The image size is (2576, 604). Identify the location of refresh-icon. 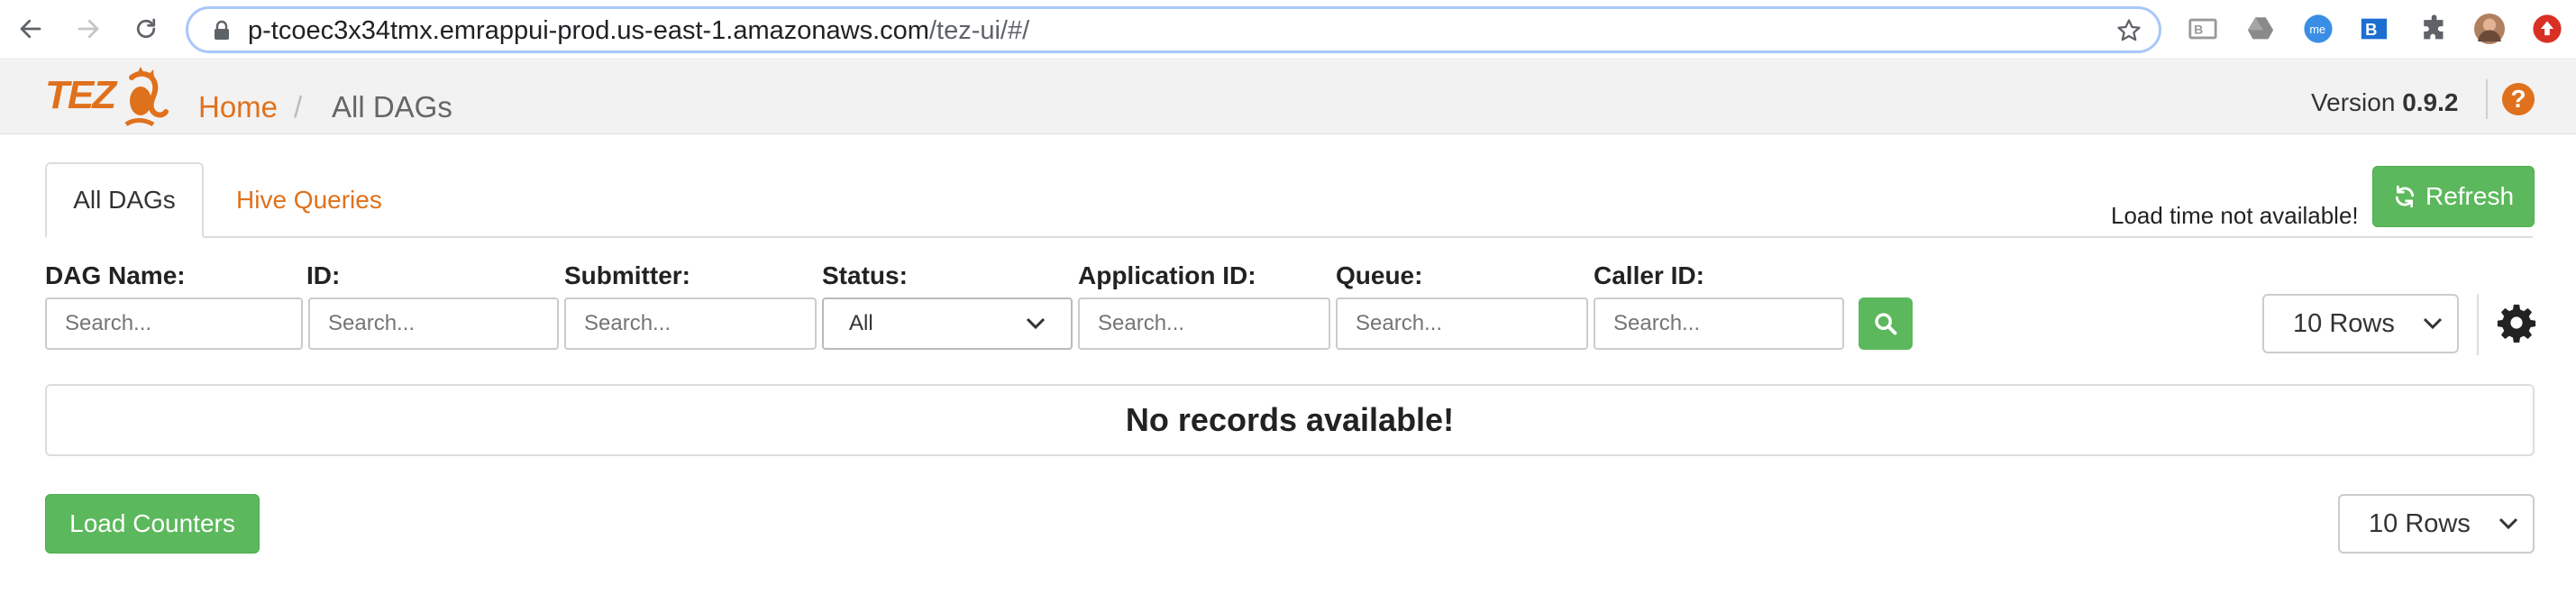
(2405, 196).